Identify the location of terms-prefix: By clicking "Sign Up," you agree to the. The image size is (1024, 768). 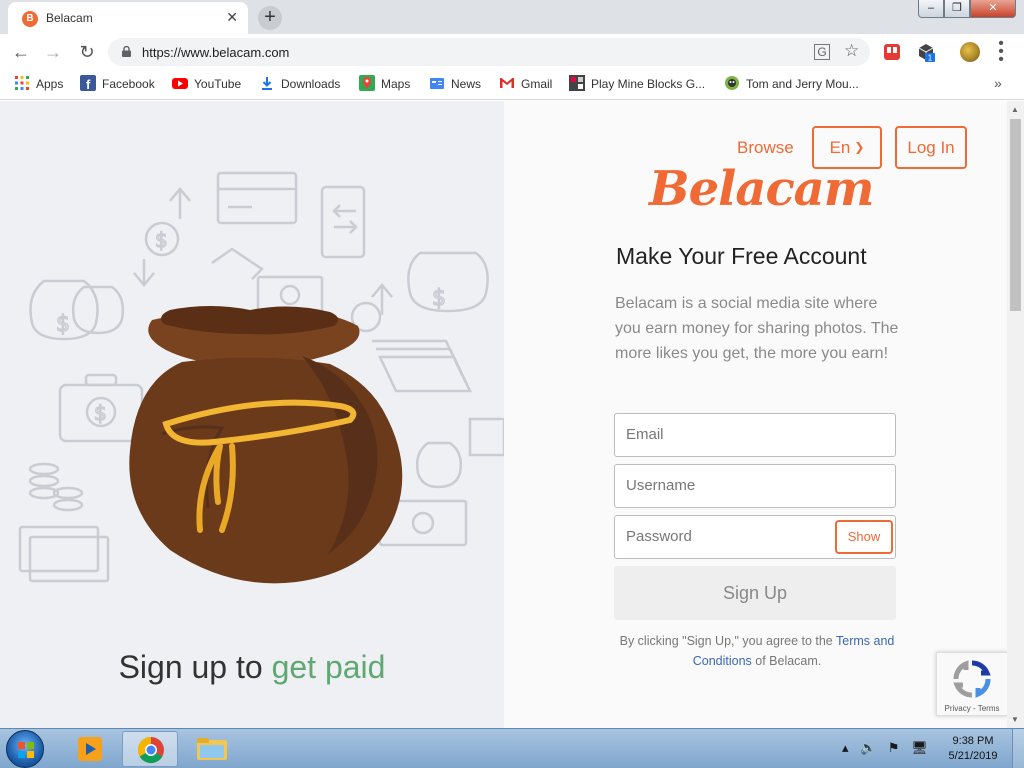
(728, 641).